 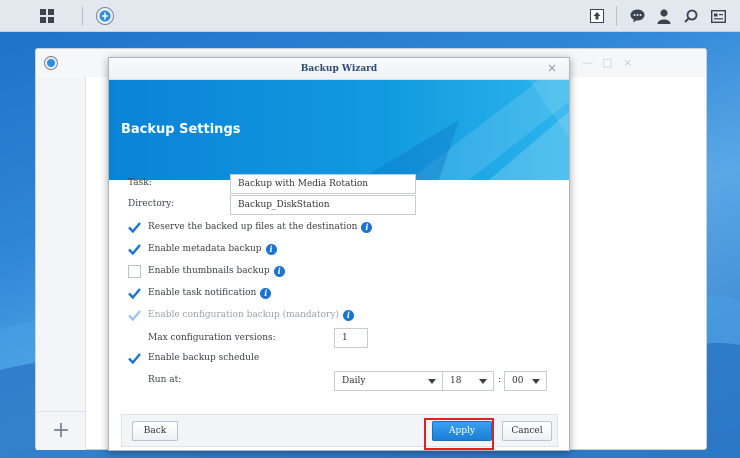 I want to click on option-label: Enable metadata backup, so click(x=205, y=249).